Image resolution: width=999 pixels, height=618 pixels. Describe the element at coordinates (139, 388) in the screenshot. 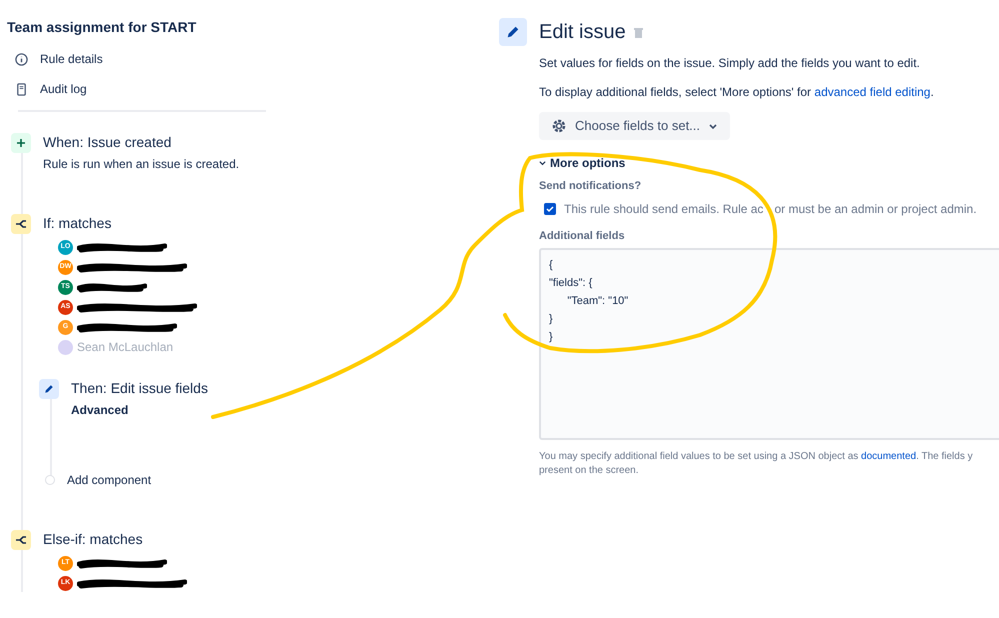

I see `step-title: Then: Edit issue fields` at that location.